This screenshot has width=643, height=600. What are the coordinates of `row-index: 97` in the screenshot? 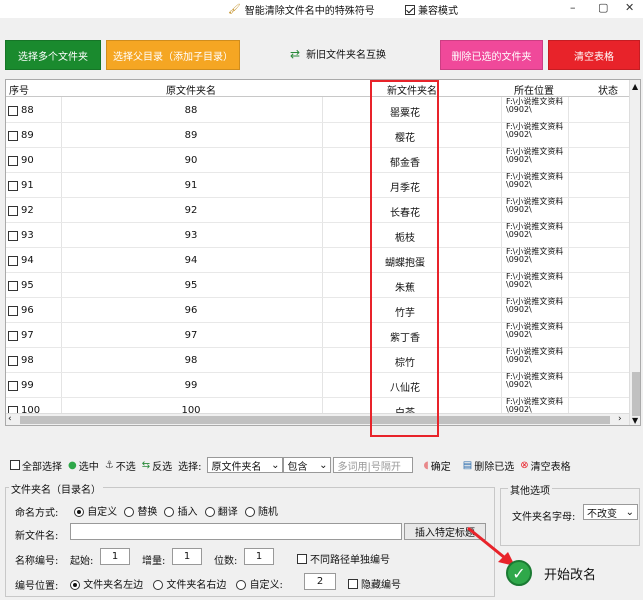 It's located at (21, 335).